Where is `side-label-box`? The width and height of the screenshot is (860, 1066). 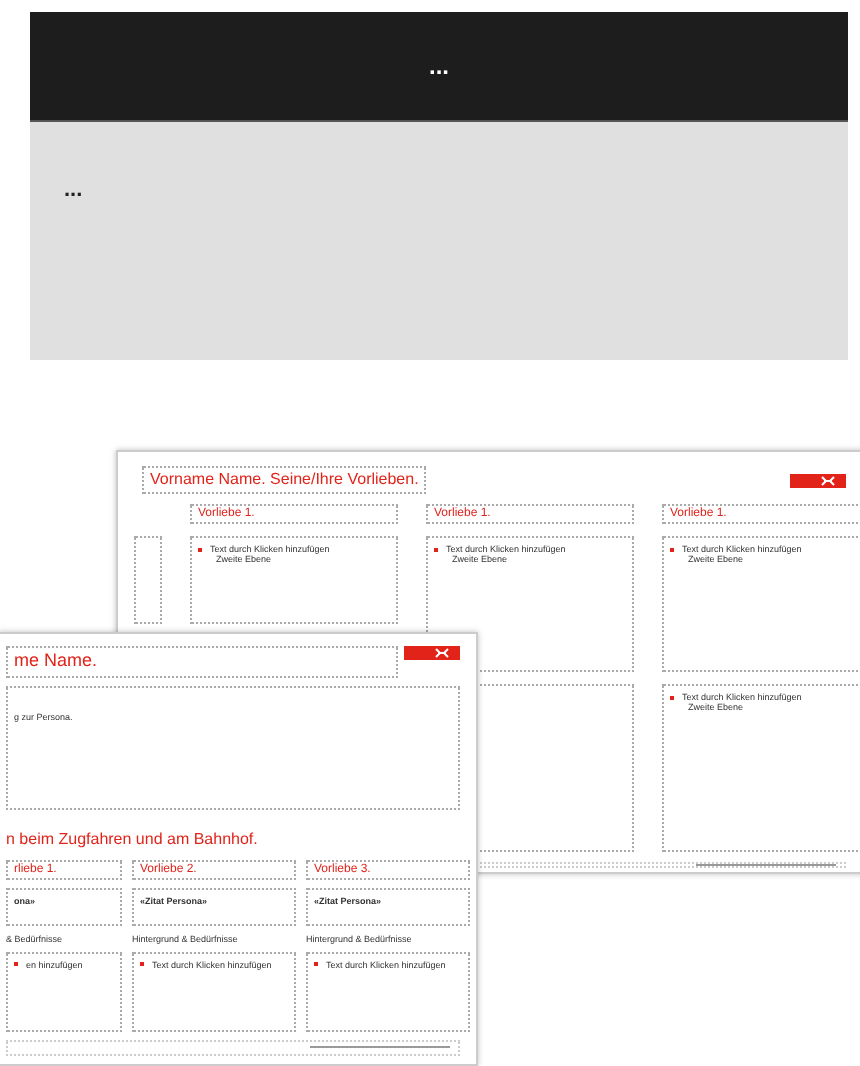 side-label-box is located at coordinates (148, 580).